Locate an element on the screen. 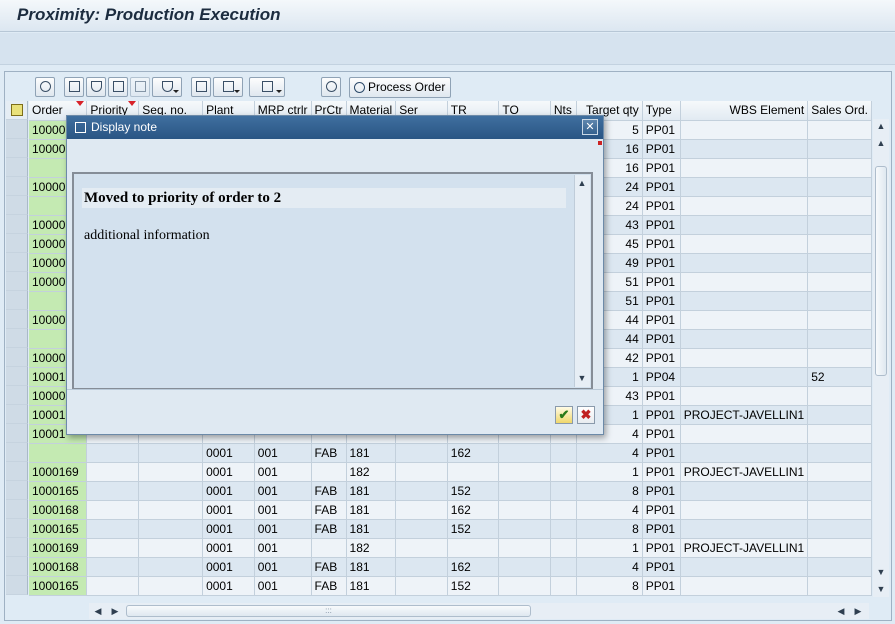 The height and width of the screenshot is (624, 895). process-order-button: Process Order is located at coordinates (400, 87).